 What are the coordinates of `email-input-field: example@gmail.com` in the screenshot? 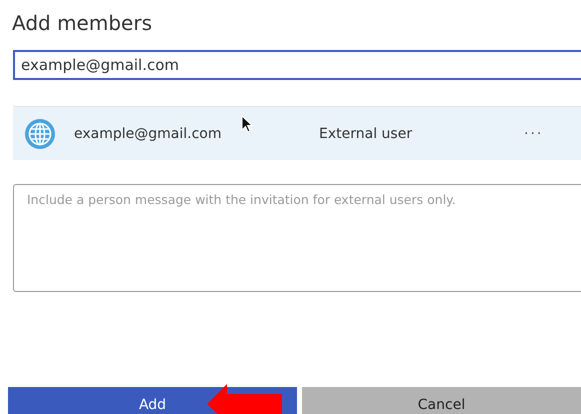 It's located at (297, 65).